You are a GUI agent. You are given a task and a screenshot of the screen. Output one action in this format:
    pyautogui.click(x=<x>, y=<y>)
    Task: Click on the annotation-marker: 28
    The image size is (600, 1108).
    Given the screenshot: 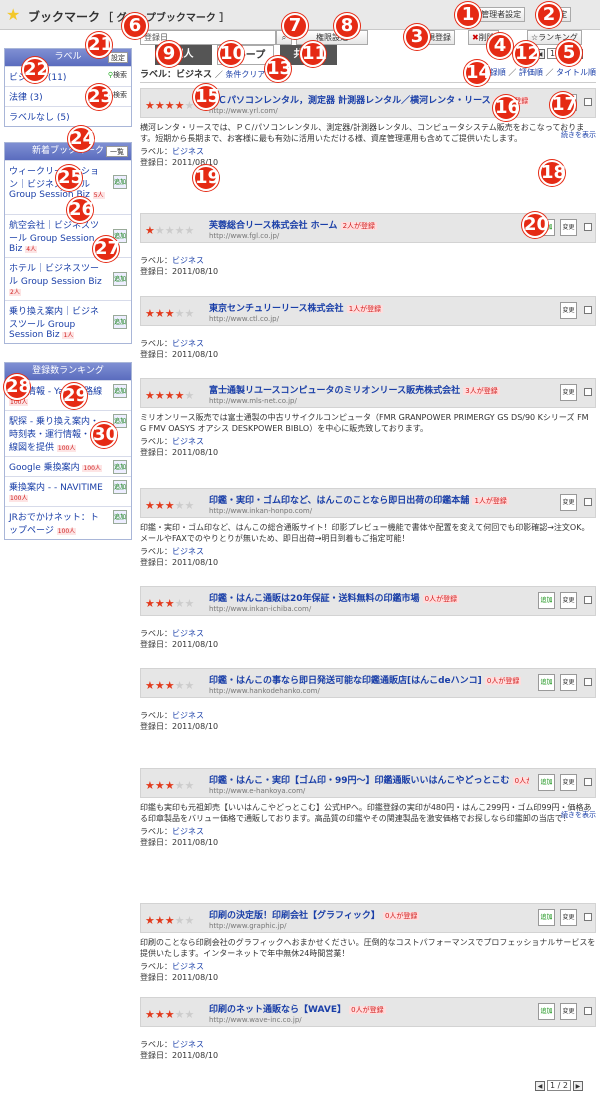 What is the action you would take?
    pyautogui.click(x=17, y=387)
    